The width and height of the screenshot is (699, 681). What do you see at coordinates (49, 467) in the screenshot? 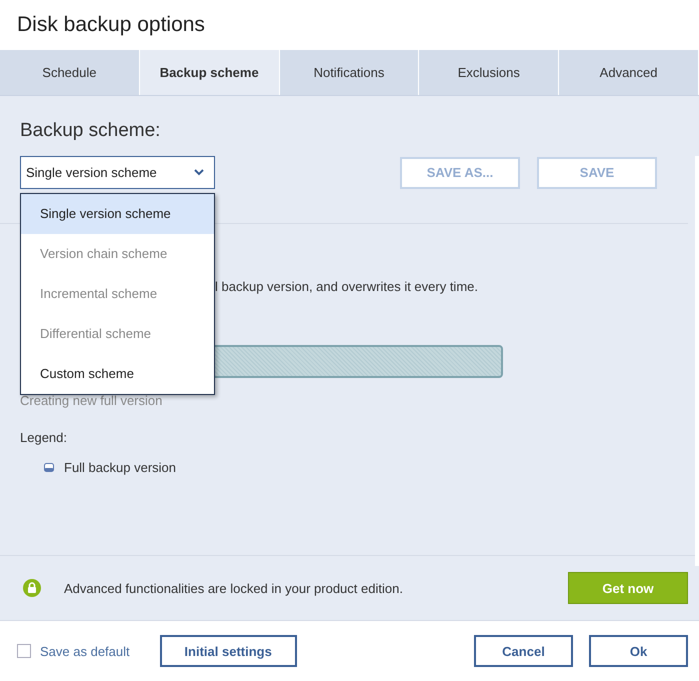
I see `full-backup-icon` at bounding box center [49, 467].